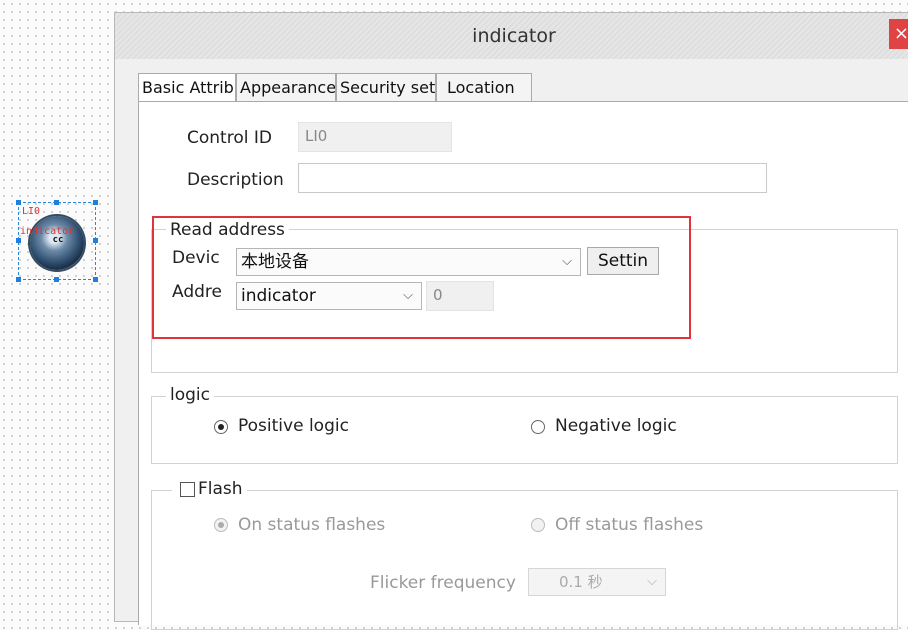 The image size is (908, 630). What do you see at coordinates (221, 525) in the screenshot?
I see `on-status-radio` at bounding box center [221, 525].